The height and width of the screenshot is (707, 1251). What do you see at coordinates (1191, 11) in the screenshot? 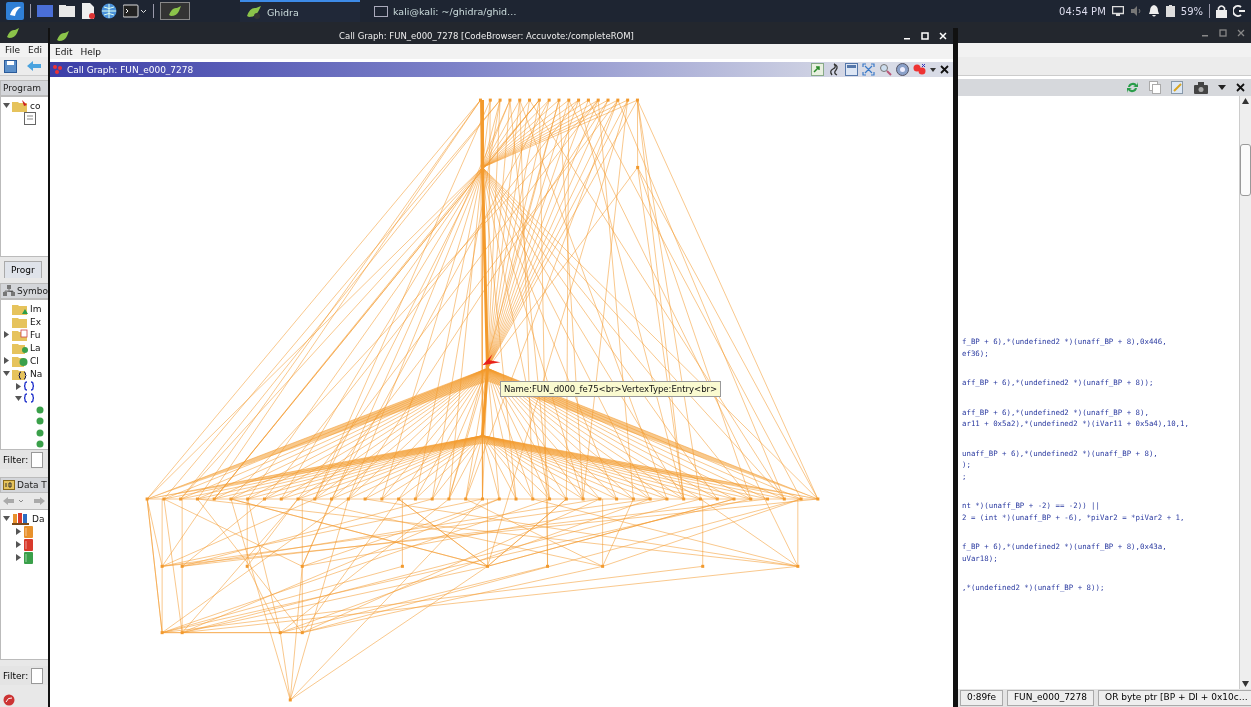
I see `battery-percent: 59%` at bounding box center [1191, 11].